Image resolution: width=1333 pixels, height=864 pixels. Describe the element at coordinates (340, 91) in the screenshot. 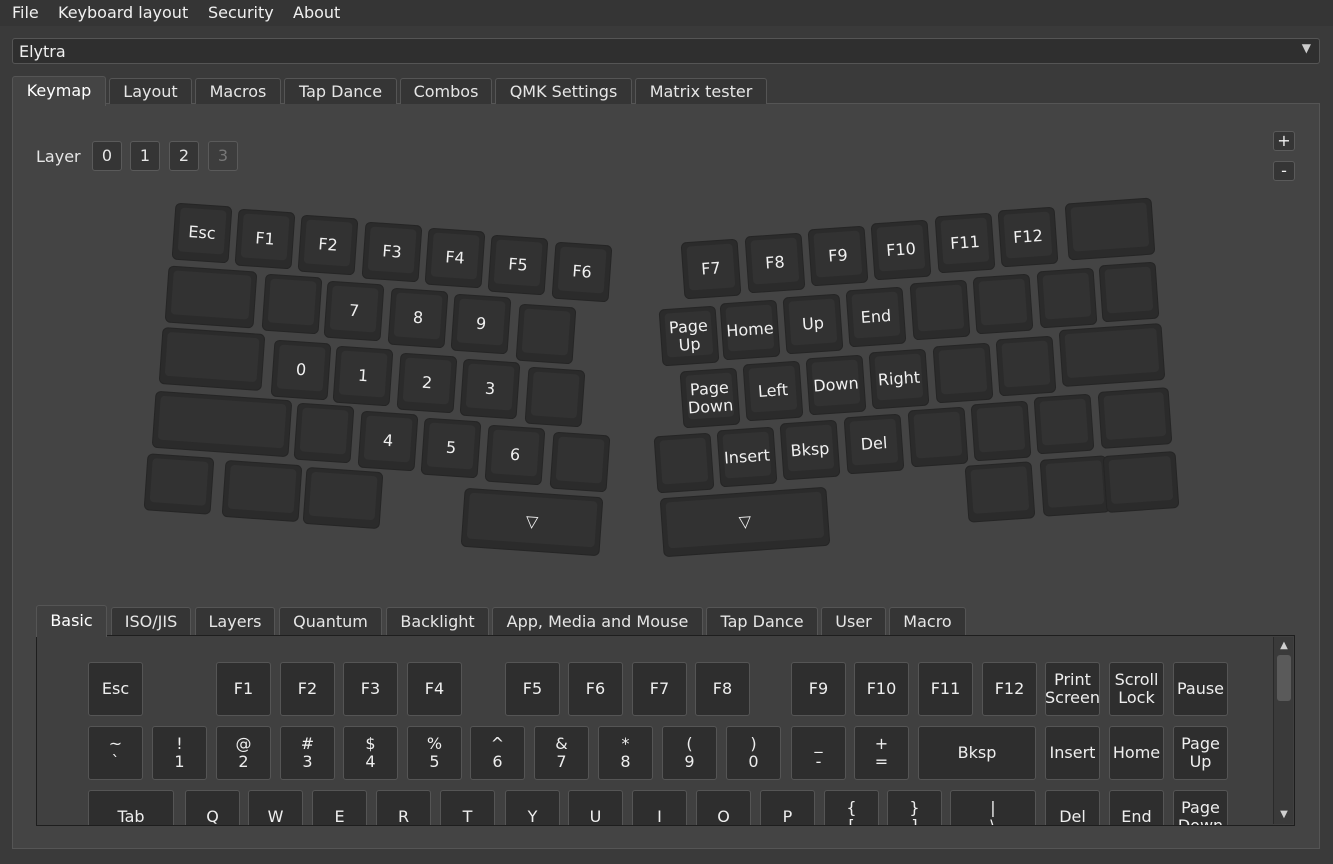

I see `tab-tap-dance: Tap Dance` at that location.